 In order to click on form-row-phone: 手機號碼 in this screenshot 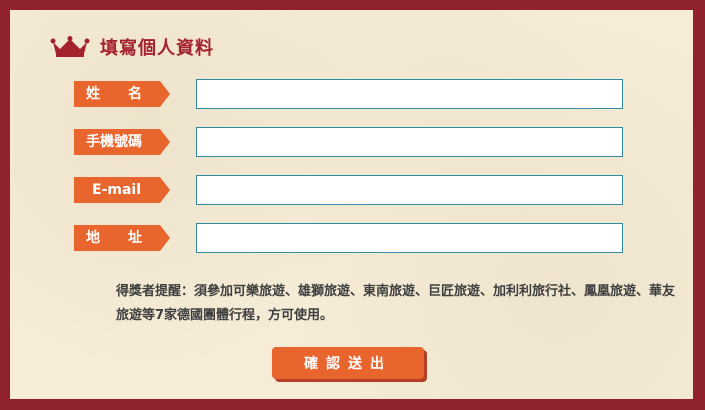, I will do `click(348, 142)`.